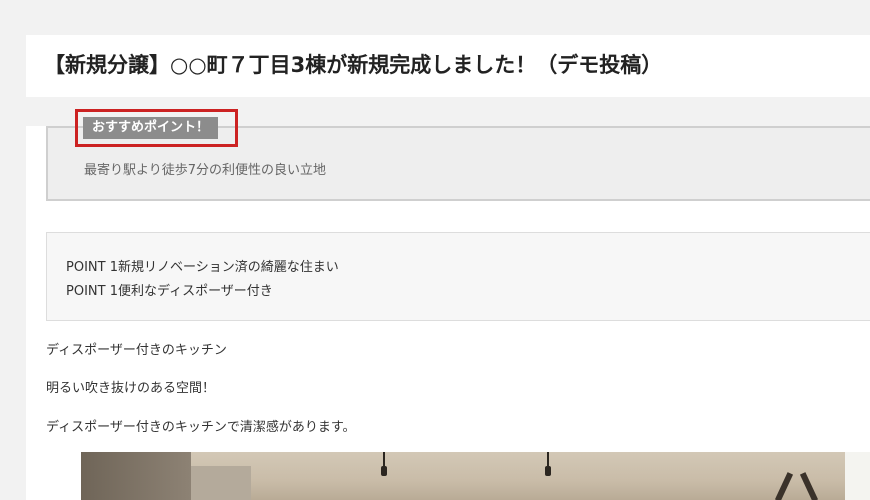 This screenshot has height=500, width=870. I want to click on photo-wall, so click(136, 476).